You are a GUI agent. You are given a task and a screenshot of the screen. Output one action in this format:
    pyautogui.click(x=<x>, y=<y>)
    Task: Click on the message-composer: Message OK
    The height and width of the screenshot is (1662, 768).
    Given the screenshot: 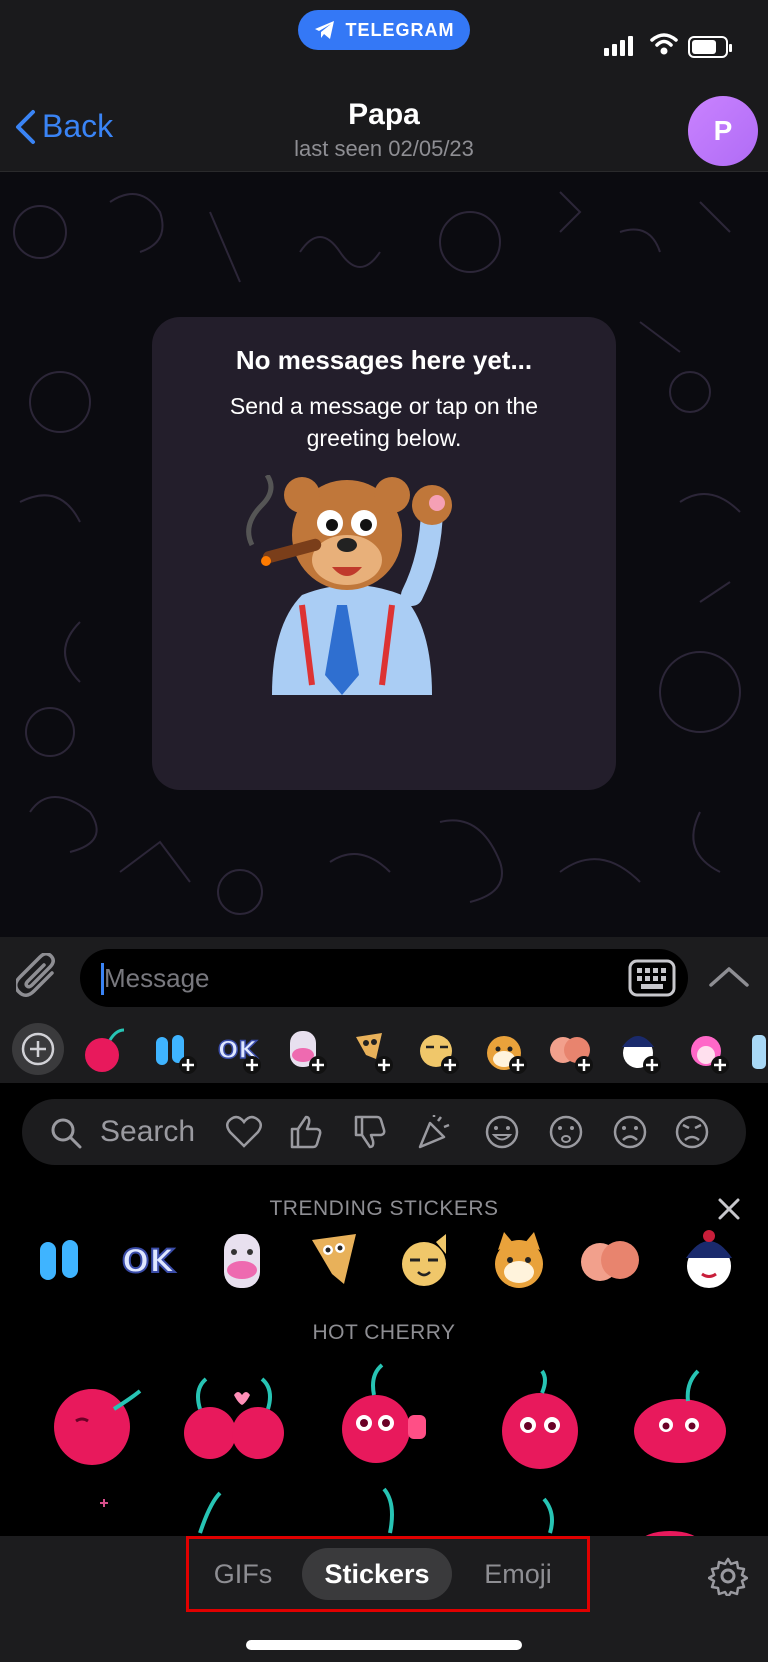 What is the action you would take?
    pyautogui.click(x=384, y=1010)
    